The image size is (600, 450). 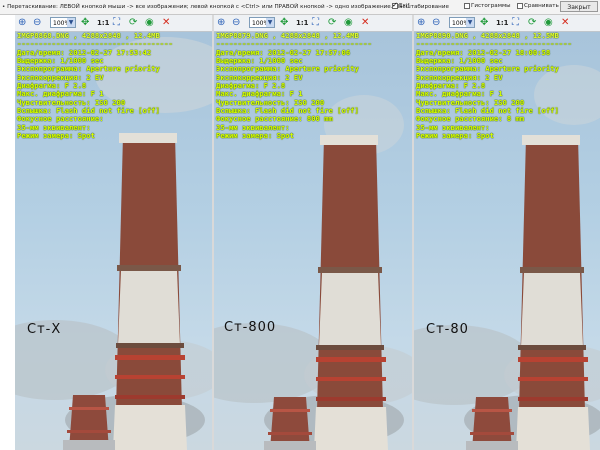 I want to click on compare-checkbox: Сравнивать, so click(x=538, y=6).